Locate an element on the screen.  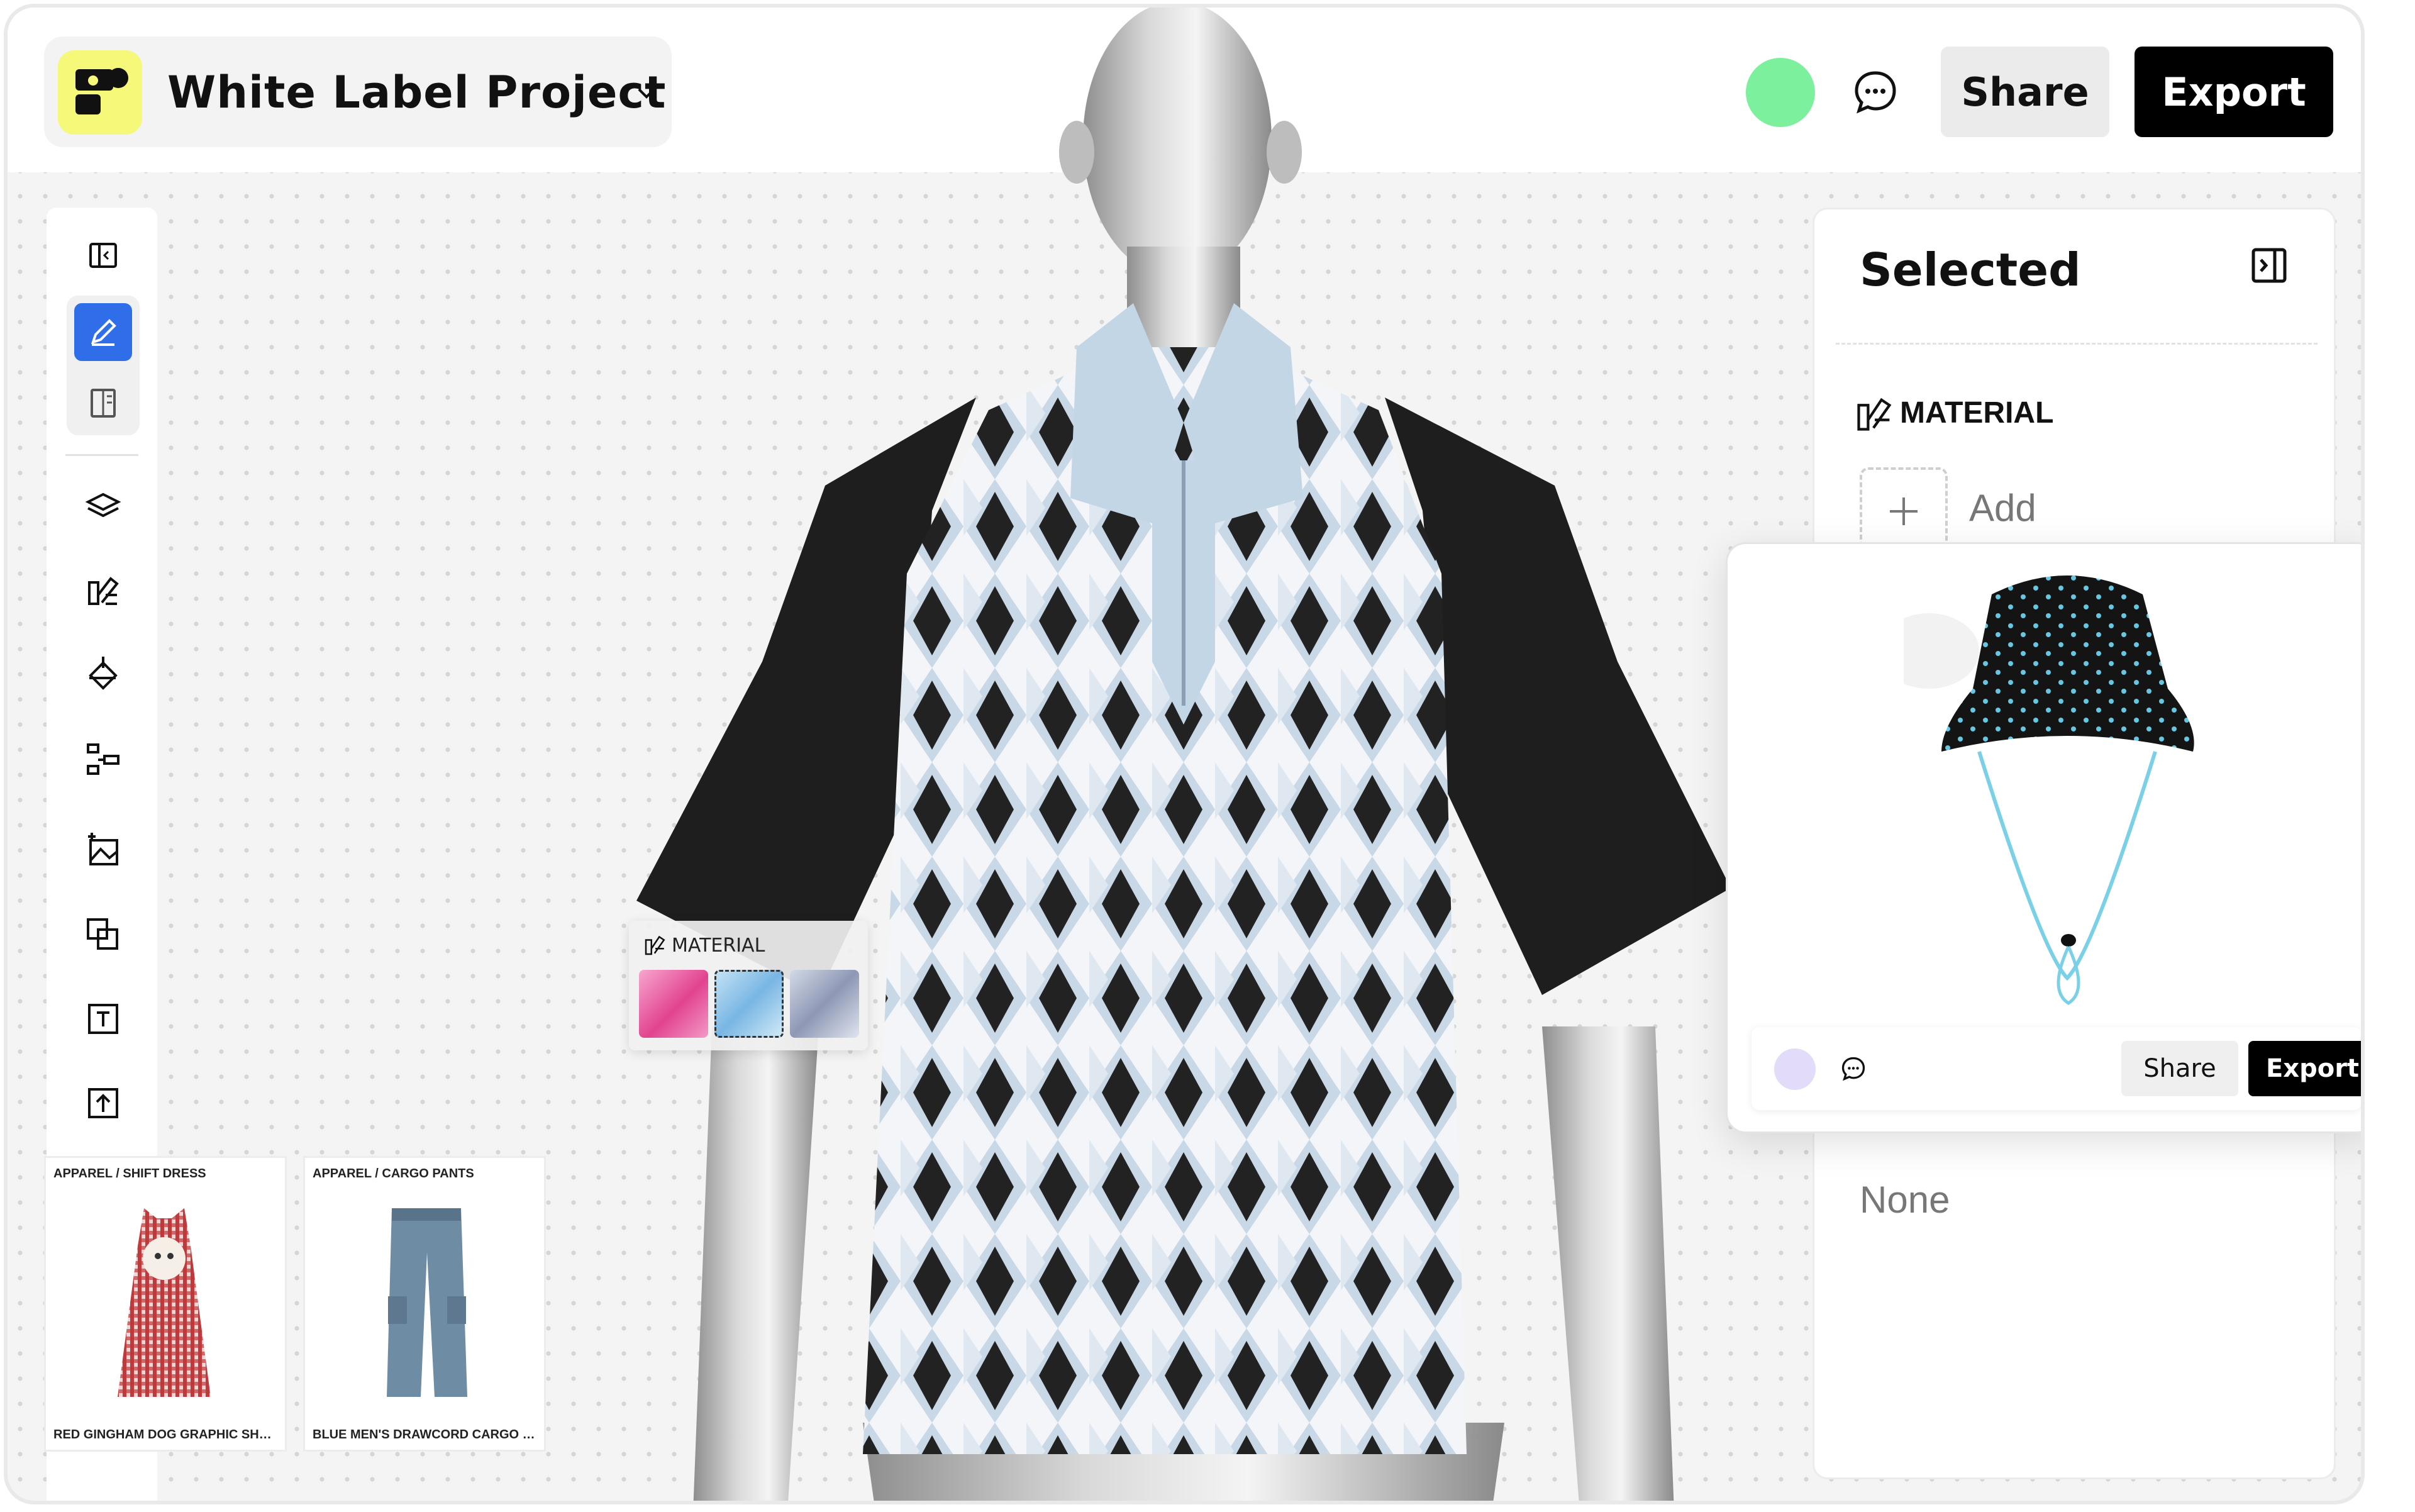
add-label: Add is located at coordinates (2002, 508).